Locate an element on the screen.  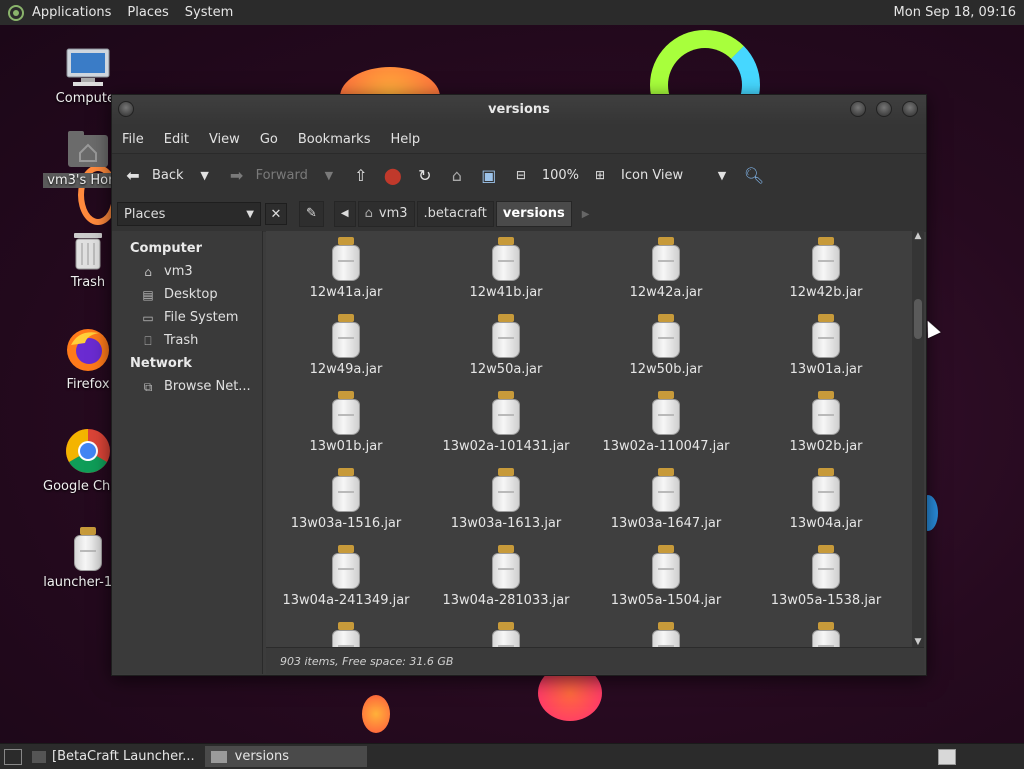
file-item: 13w03a-1613.jar is located at coordinates (506, 499).